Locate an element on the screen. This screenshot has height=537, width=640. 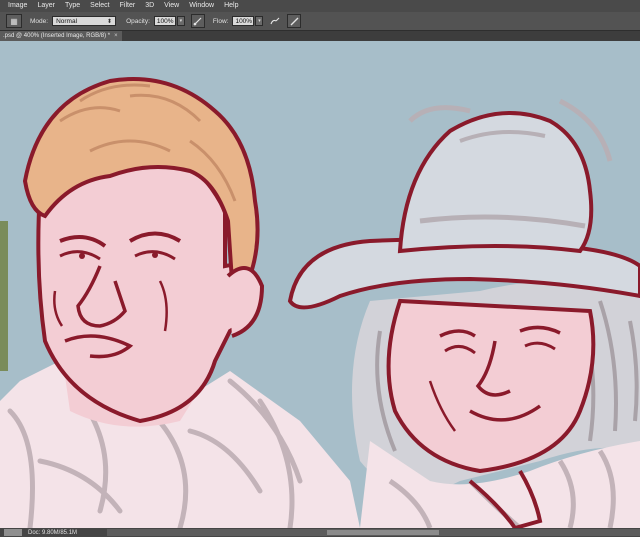
opacity-dropdown-button: ▾ is located at coordinates (180, 21).